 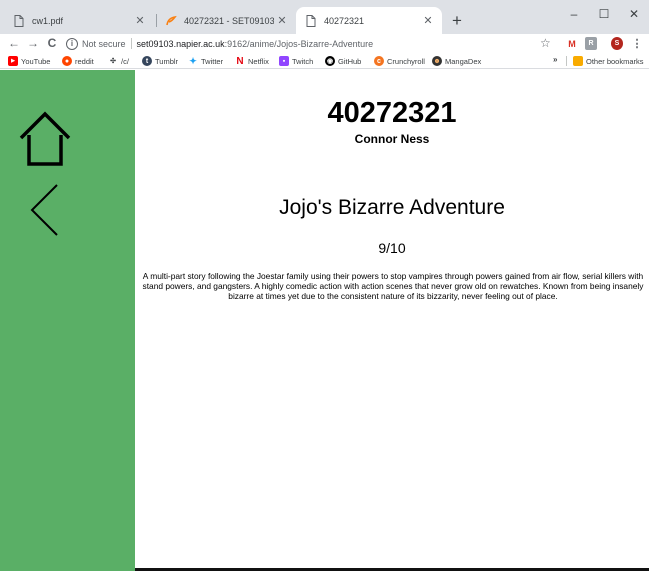 I want to click on forward-button: →, so click(x=33, y=43).